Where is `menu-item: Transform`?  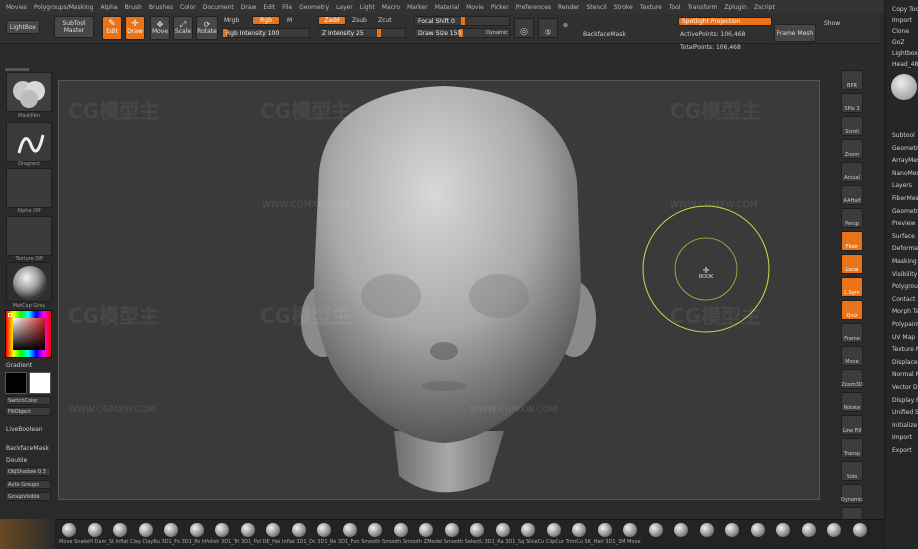
menu-item: Transform is located at coordinates (702, 7).